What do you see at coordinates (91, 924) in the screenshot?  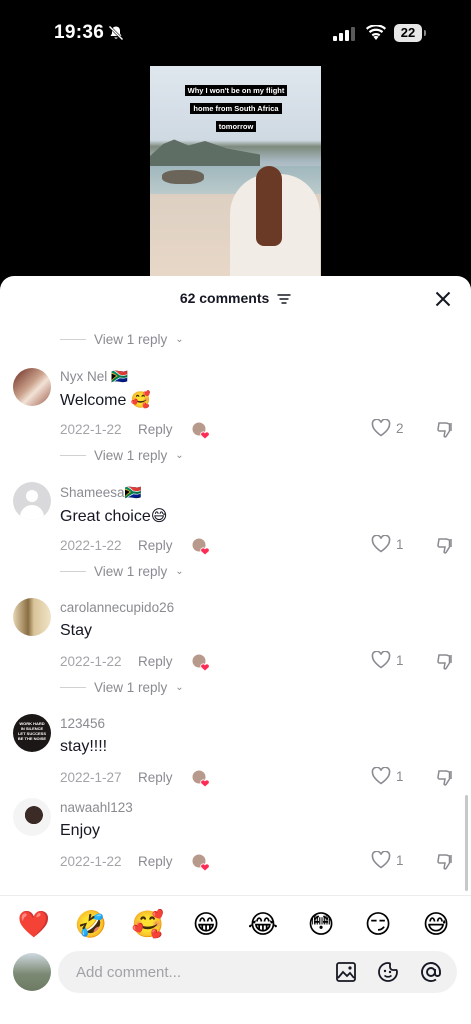 I see `emoji-rofl-button: 🤣` at bounding box center [91, 924].